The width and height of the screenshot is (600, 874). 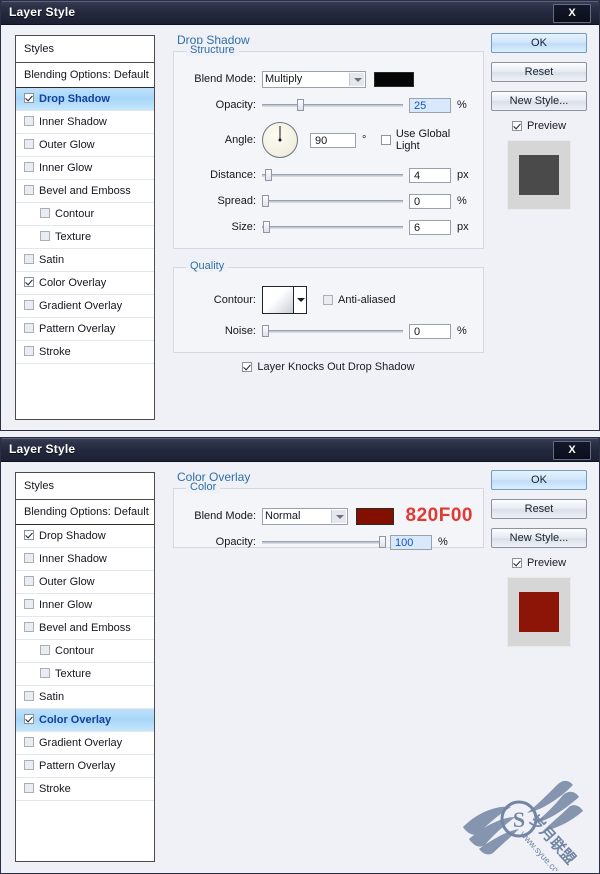 What do you see at coordinates (427, 140) in the screenshot?
I see `use-global-light-checkbox: Use Global Light` at bounding box center [427, 140].